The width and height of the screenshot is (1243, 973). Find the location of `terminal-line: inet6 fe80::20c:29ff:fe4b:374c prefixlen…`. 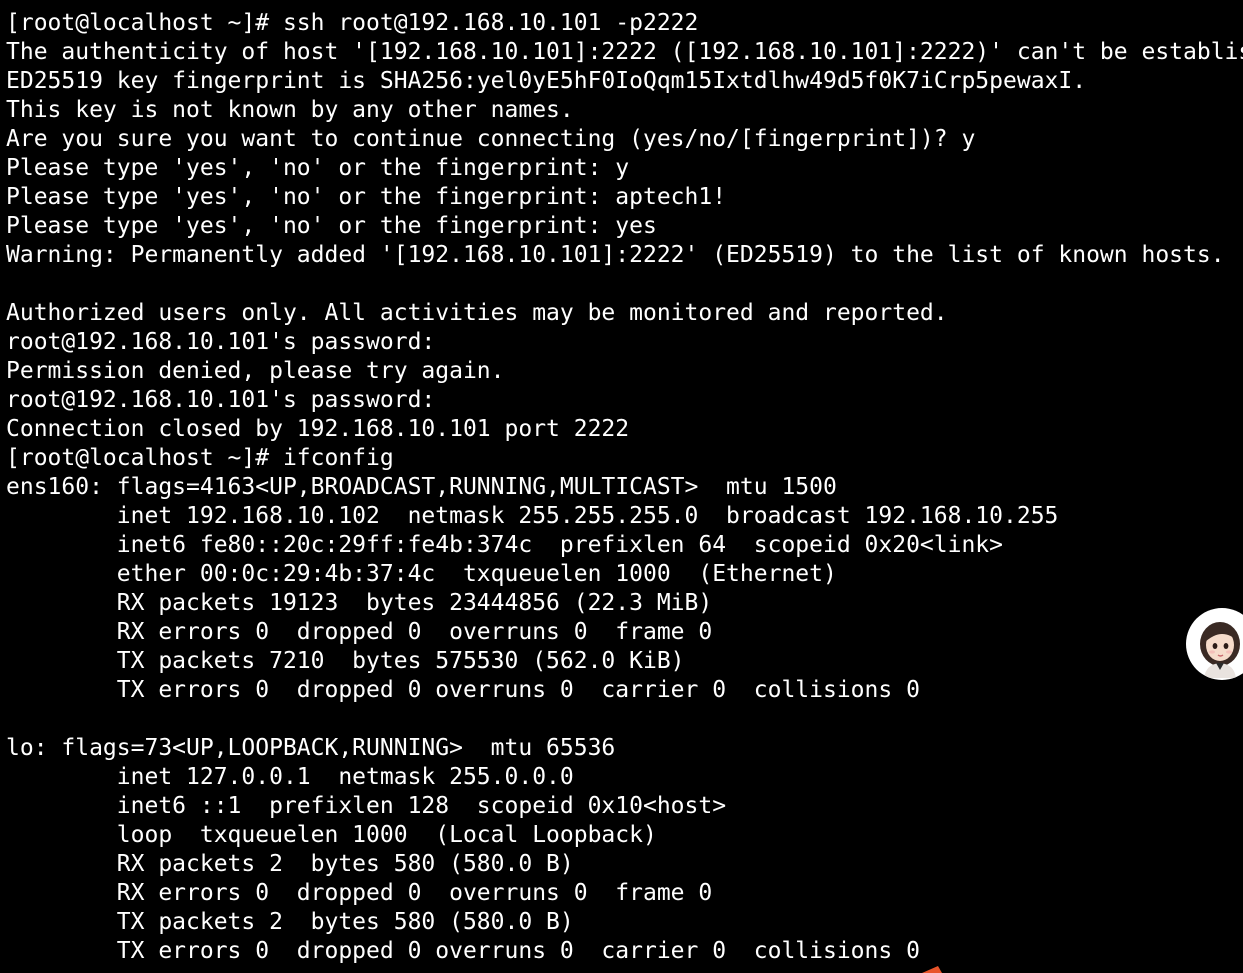

terminal-line: inet6 fe80::20c:29ff:fe4b:374c prefixlen… is located at coordinates (504, 545).